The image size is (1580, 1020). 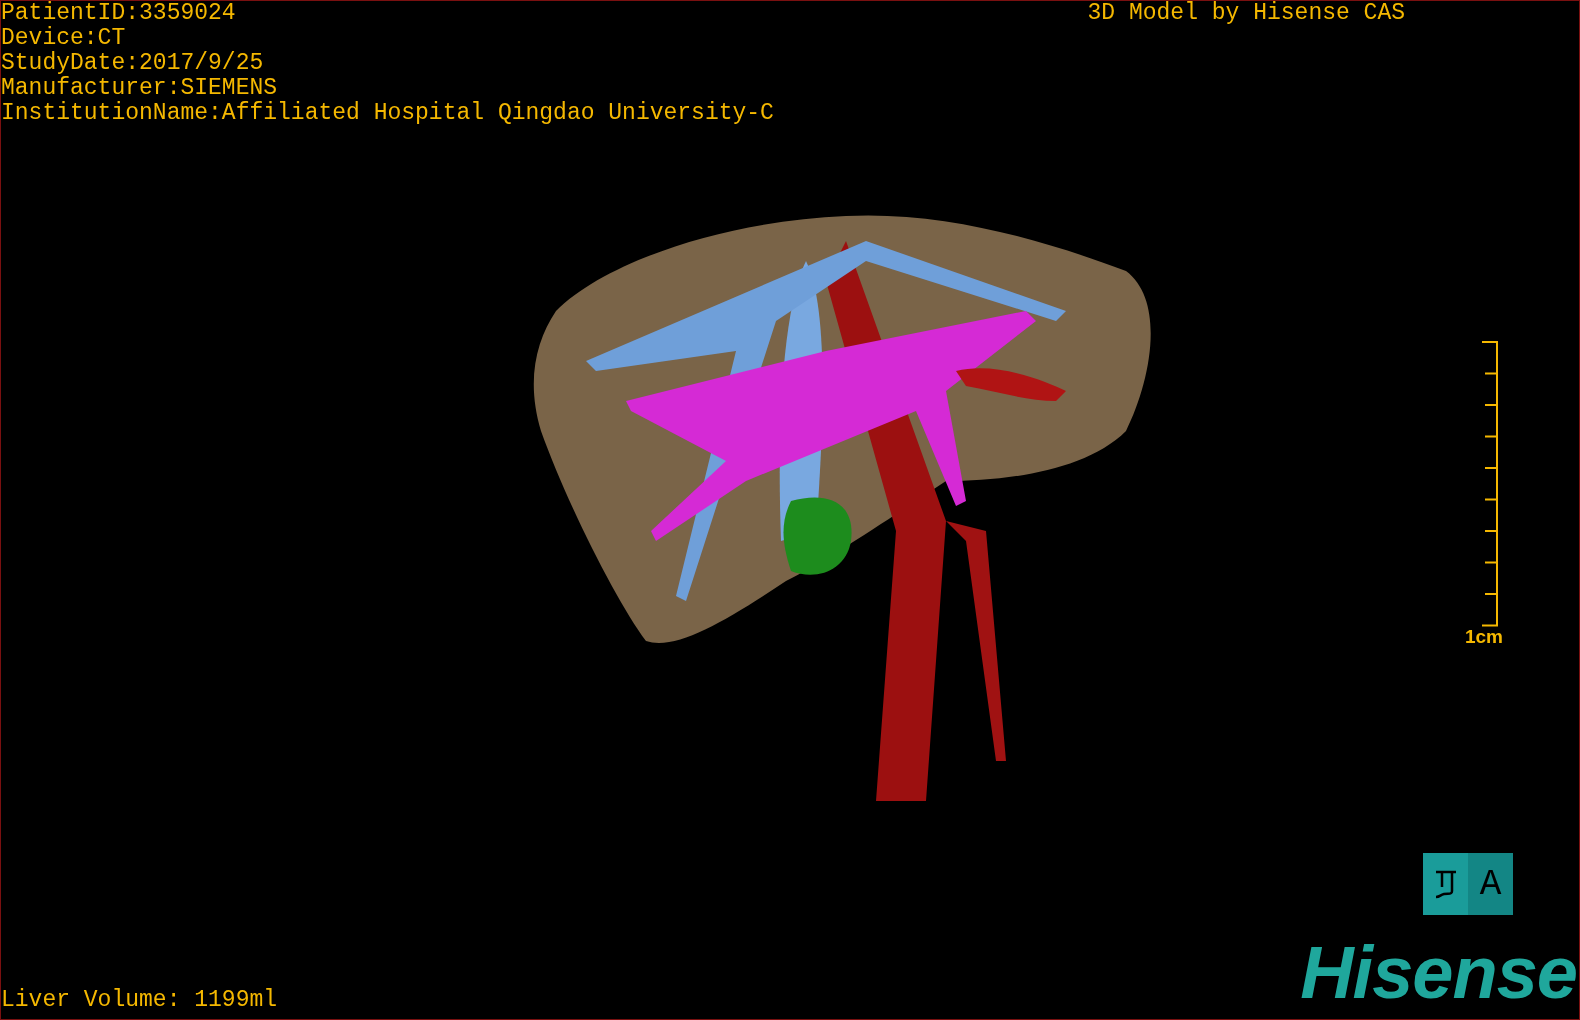 I want to click on patient-info-text: PatientID:3359024, so click(x=119, y=13).